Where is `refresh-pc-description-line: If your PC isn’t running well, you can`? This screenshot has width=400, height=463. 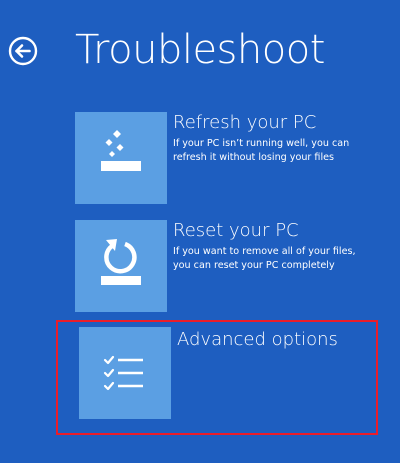
refresh-pc-description-line: If your PC isn’t running well, you can is located at coordinates (261, 143).